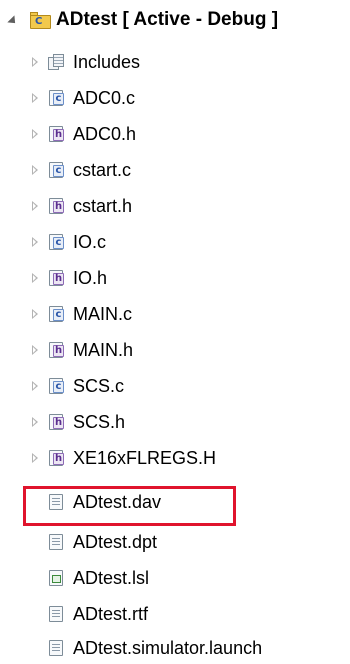 This screenshot has height=664, width=350. I want to click on tree-item-label: ADC0.c, so click(104, 98).